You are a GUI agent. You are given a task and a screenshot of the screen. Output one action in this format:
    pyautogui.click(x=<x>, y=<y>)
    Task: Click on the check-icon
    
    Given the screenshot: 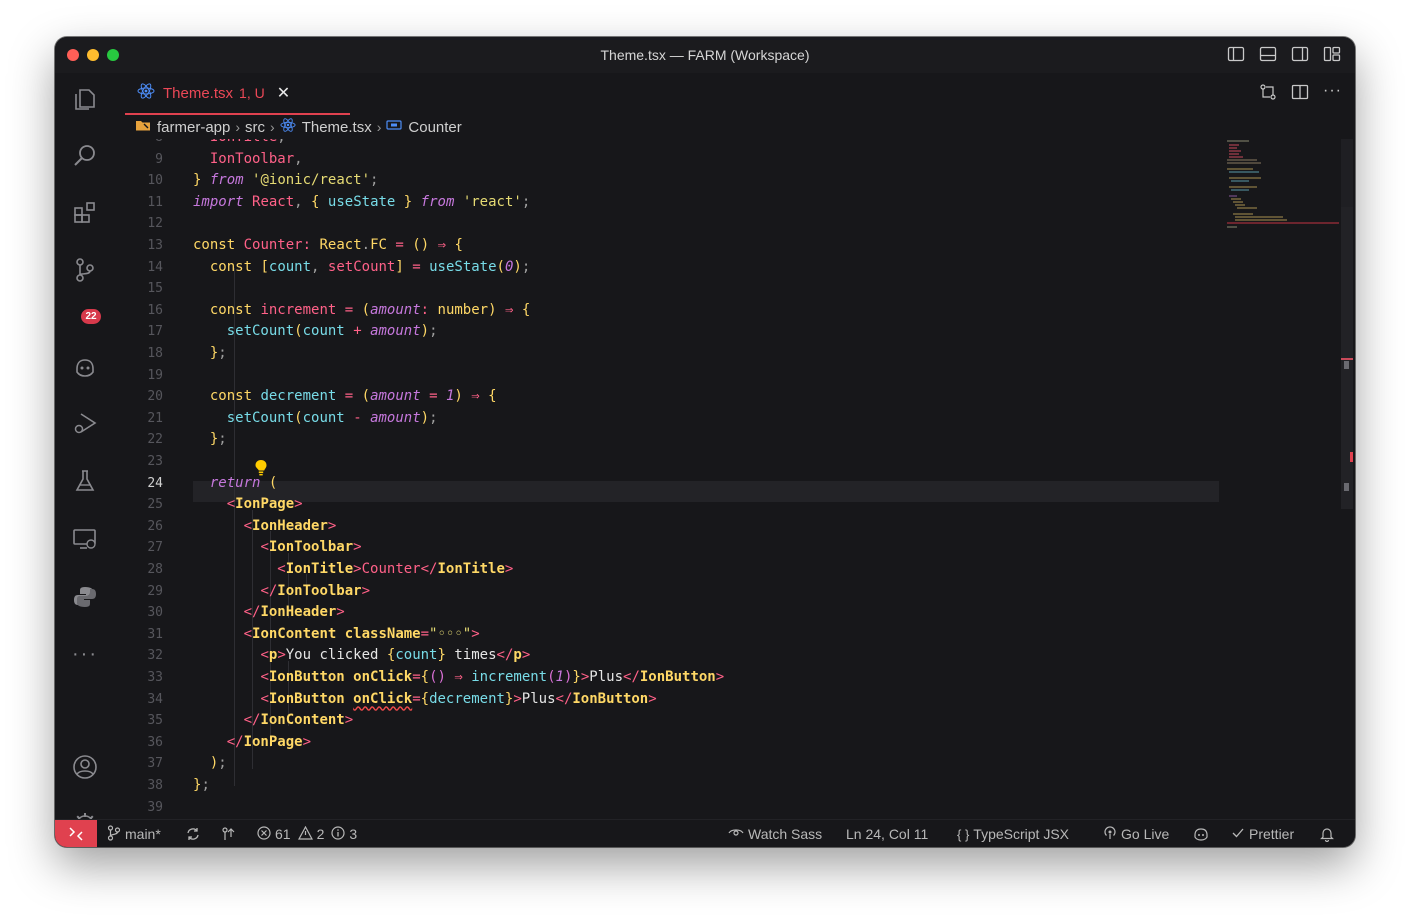 What is the action you would take?
    pyautogui.click(x=1238, y=834)
    